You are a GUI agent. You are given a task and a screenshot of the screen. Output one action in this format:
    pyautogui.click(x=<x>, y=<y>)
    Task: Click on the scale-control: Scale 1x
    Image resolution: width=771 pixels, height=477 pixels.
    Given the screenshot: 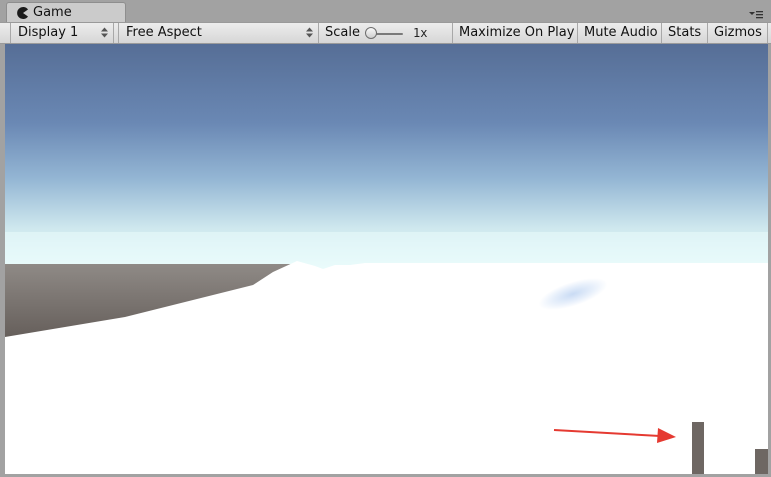 What is the action you would take?
    pyautogui.click(x=386, y=33)
    